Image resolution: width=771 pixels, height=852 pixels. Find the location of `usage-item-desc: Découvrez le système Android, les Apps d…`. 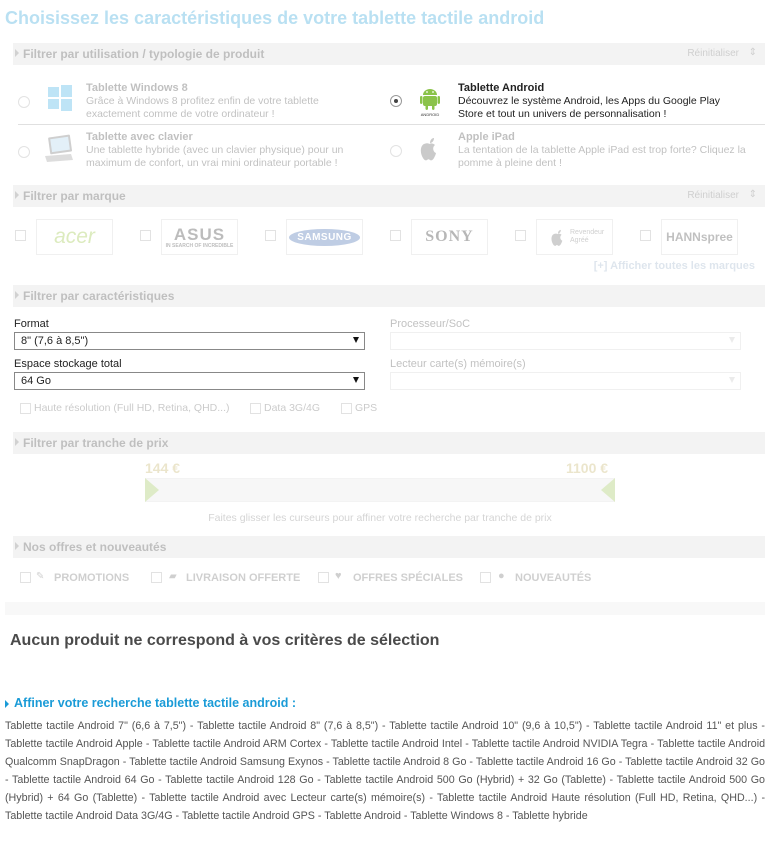

usage-item-desc: Découvrez le système Android, les Apps d… is located at coordinates (589, 107).